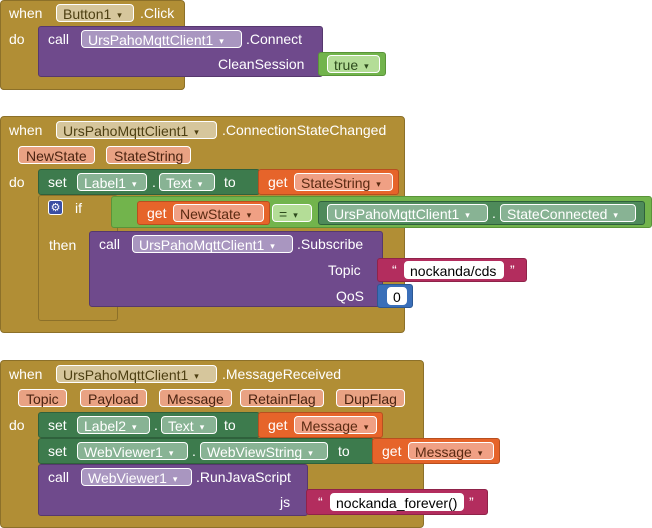 Image resolution: width=652 pixels, height=528 pixels. I want to click on get-var-dropdown: StateString ▾, so click(343, 182).